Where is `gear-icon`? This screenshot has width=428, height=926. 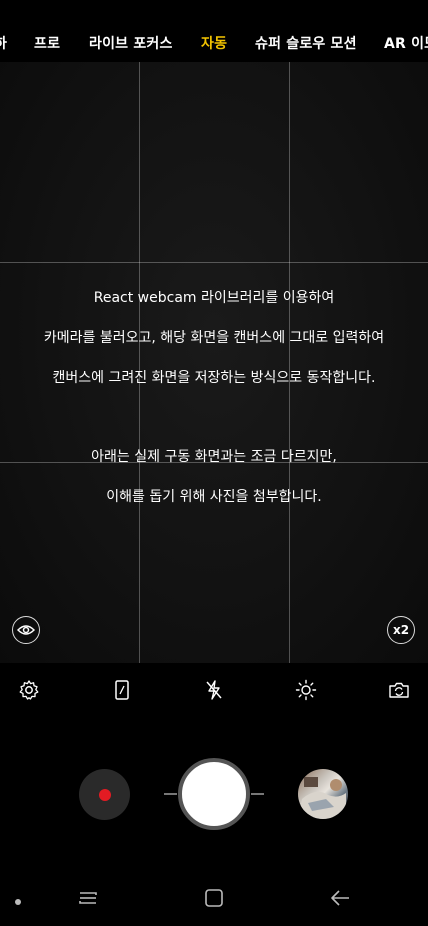
gear-icon is located at coordinates (29, 692).